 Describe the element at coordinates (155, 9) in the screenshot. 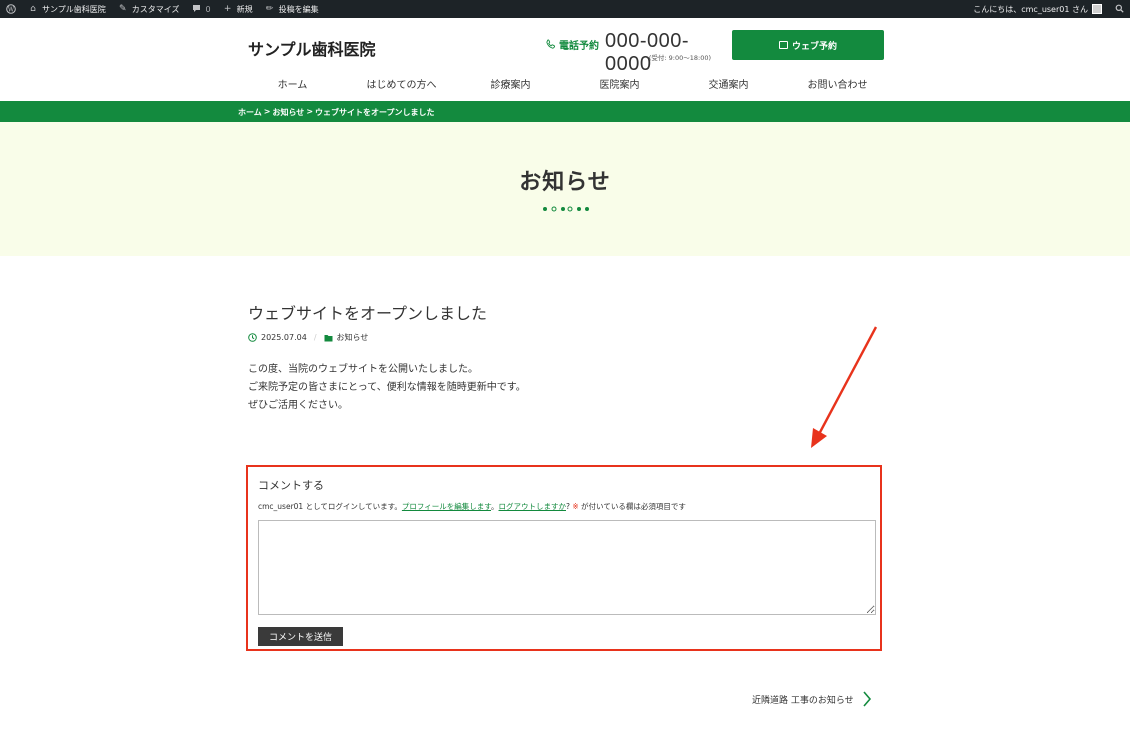

I see `admin-customize-label: カスタマイズ` at that location.